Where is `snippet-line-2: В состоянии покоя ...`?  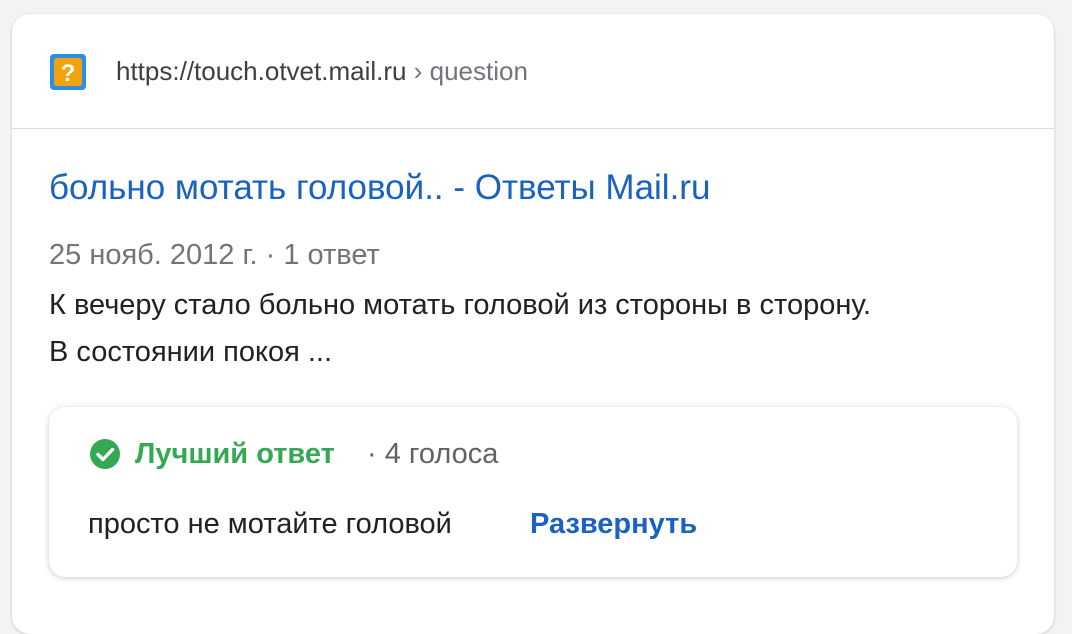
snippet-line-2: В состоянии покоя ... is located at coordinates (191, 352).